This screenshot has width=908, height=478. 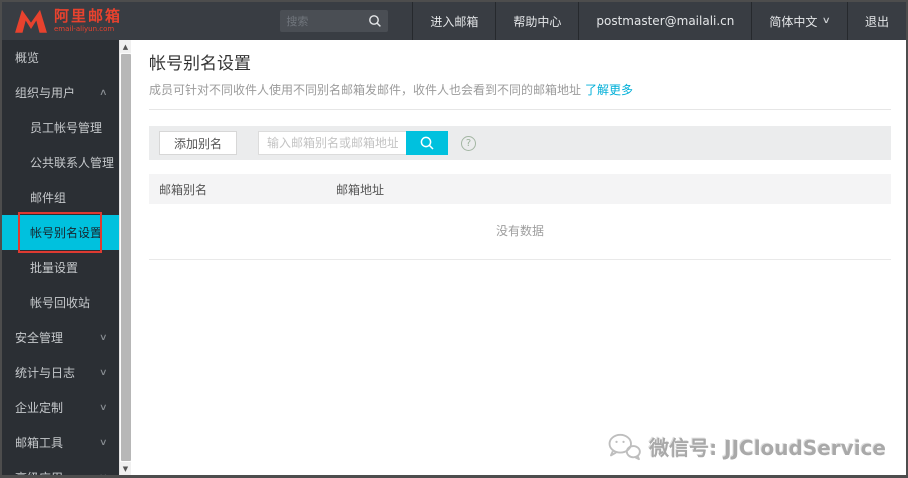 What do you see at coordinates (520, 232) in the screenshot?
I see `table-empty-state: 没有数据` at bounding box center [520, 232].